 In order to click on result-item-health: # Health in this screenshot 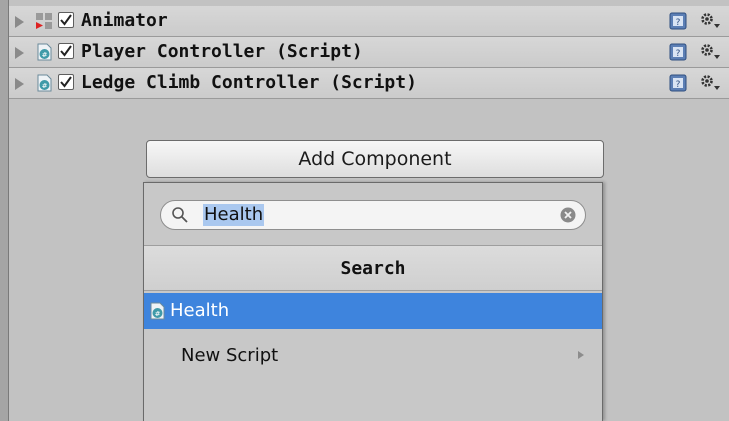, I will do `click(373, 311)`.